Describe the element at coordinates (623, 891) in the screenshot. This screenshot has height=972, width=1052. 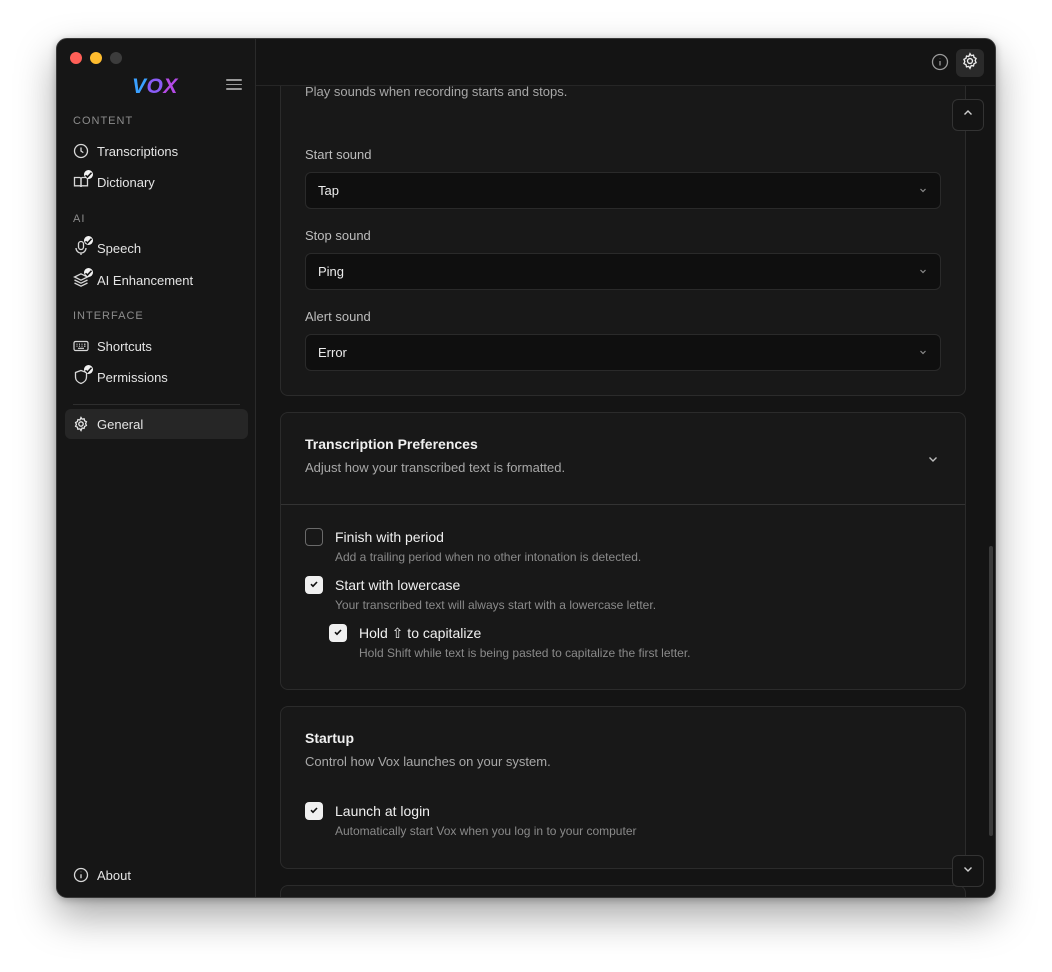
I see `next-card` at that location.